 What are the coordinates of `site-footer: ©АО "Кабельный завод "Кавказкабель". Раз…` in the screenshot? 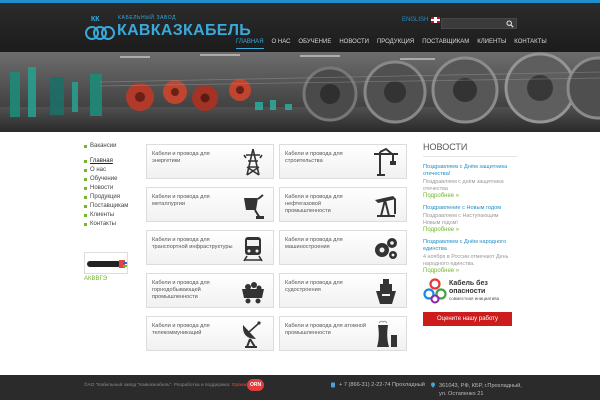 It's located at (300, 387).